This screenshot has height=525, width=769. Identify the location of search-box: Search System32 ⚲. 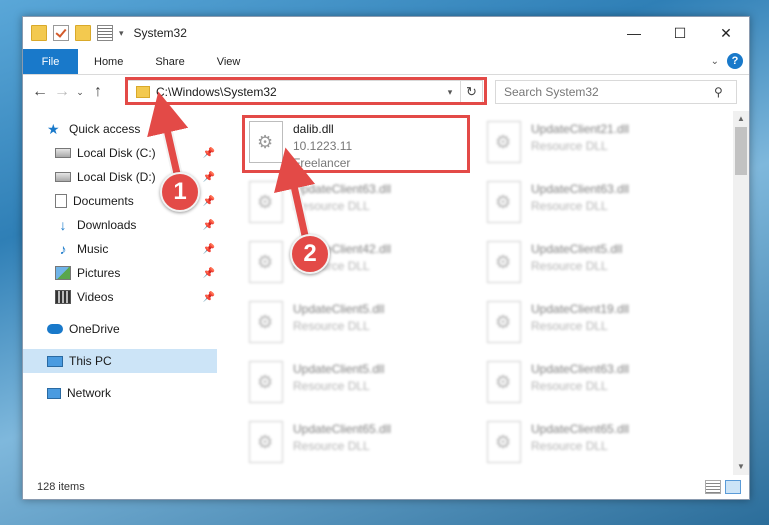
(616, 92).